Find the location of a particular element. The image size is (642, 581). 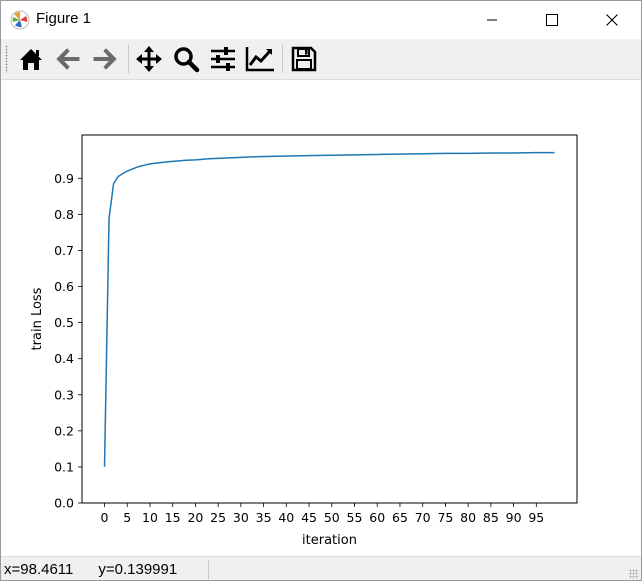

x-tick-label: 15 is located at coordinates (173, 517).